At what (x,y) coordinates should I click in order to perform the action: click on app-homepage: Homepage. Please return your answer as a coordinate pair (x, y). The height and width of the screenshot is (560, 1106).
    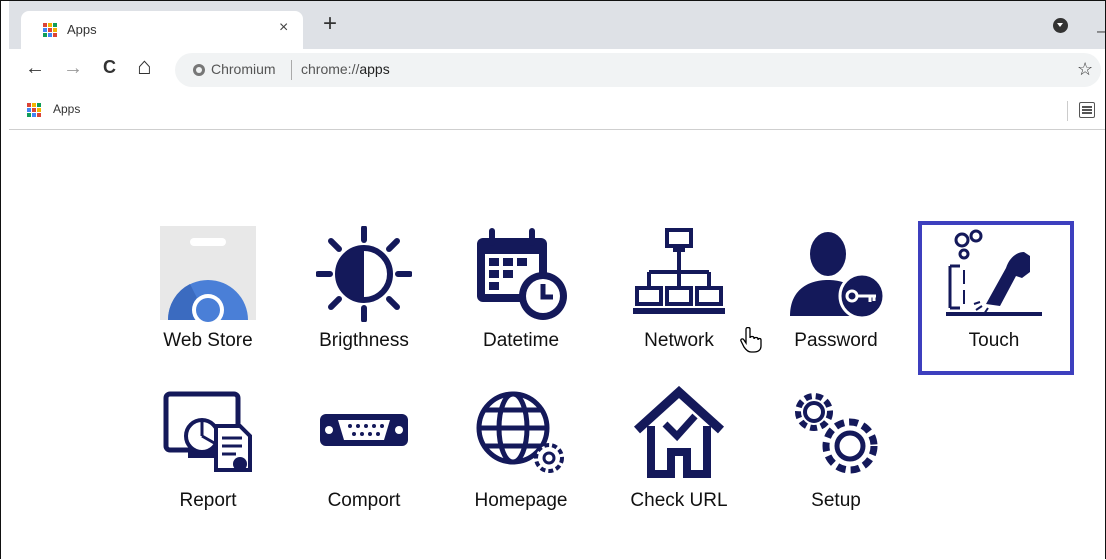
    Looking at the image, I should click on (521, 461).